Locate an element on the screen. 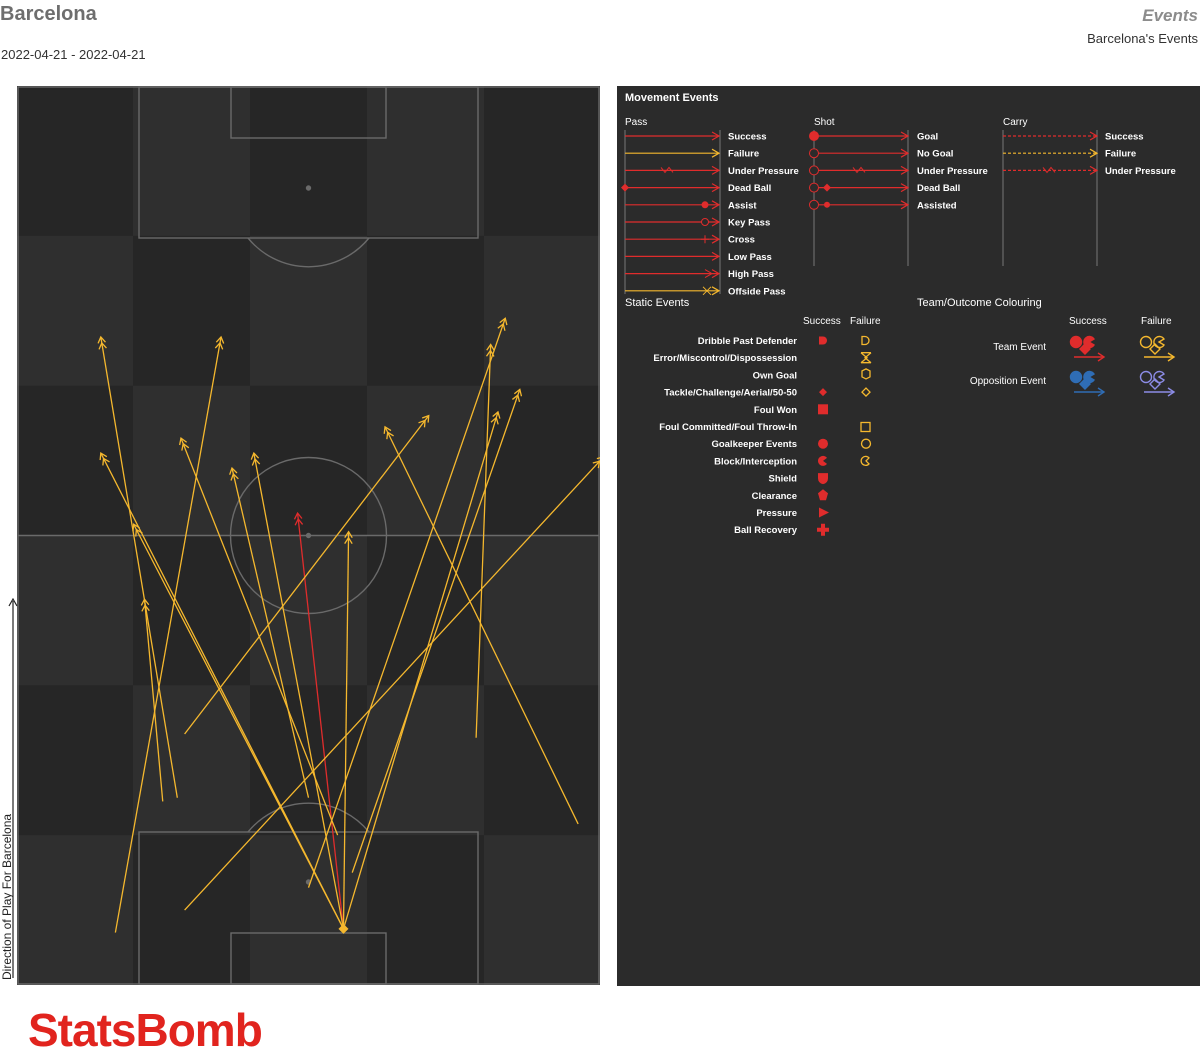 This screenshot has width=1200, height=1063. static-legend-label: Clearance is located at coordinates (774, 496).